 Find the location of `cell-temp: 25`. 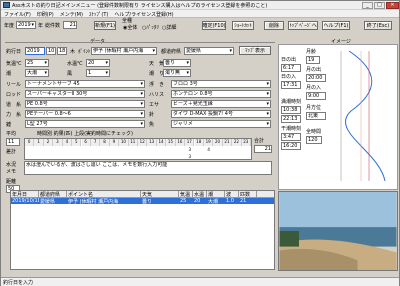

cell-temp: 25 is located at coordinates (183, 201).